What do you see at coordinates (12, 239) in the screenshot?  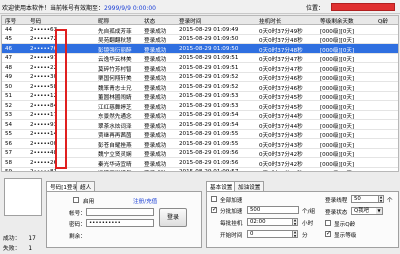 I see `success-label: 成功：` at bounding box center [12, 239].